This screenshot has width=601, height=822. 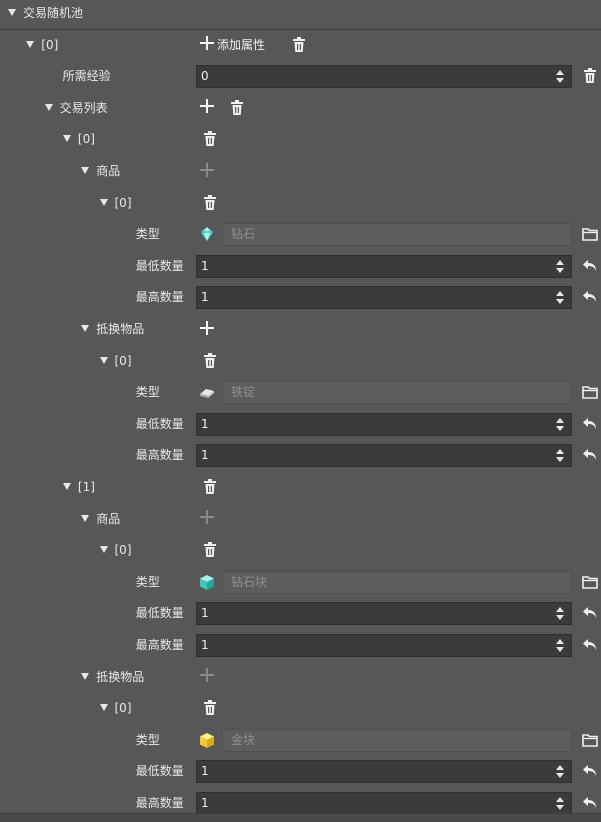 I want to click on item-type-field: 钻石, so click(x=397, y=235).